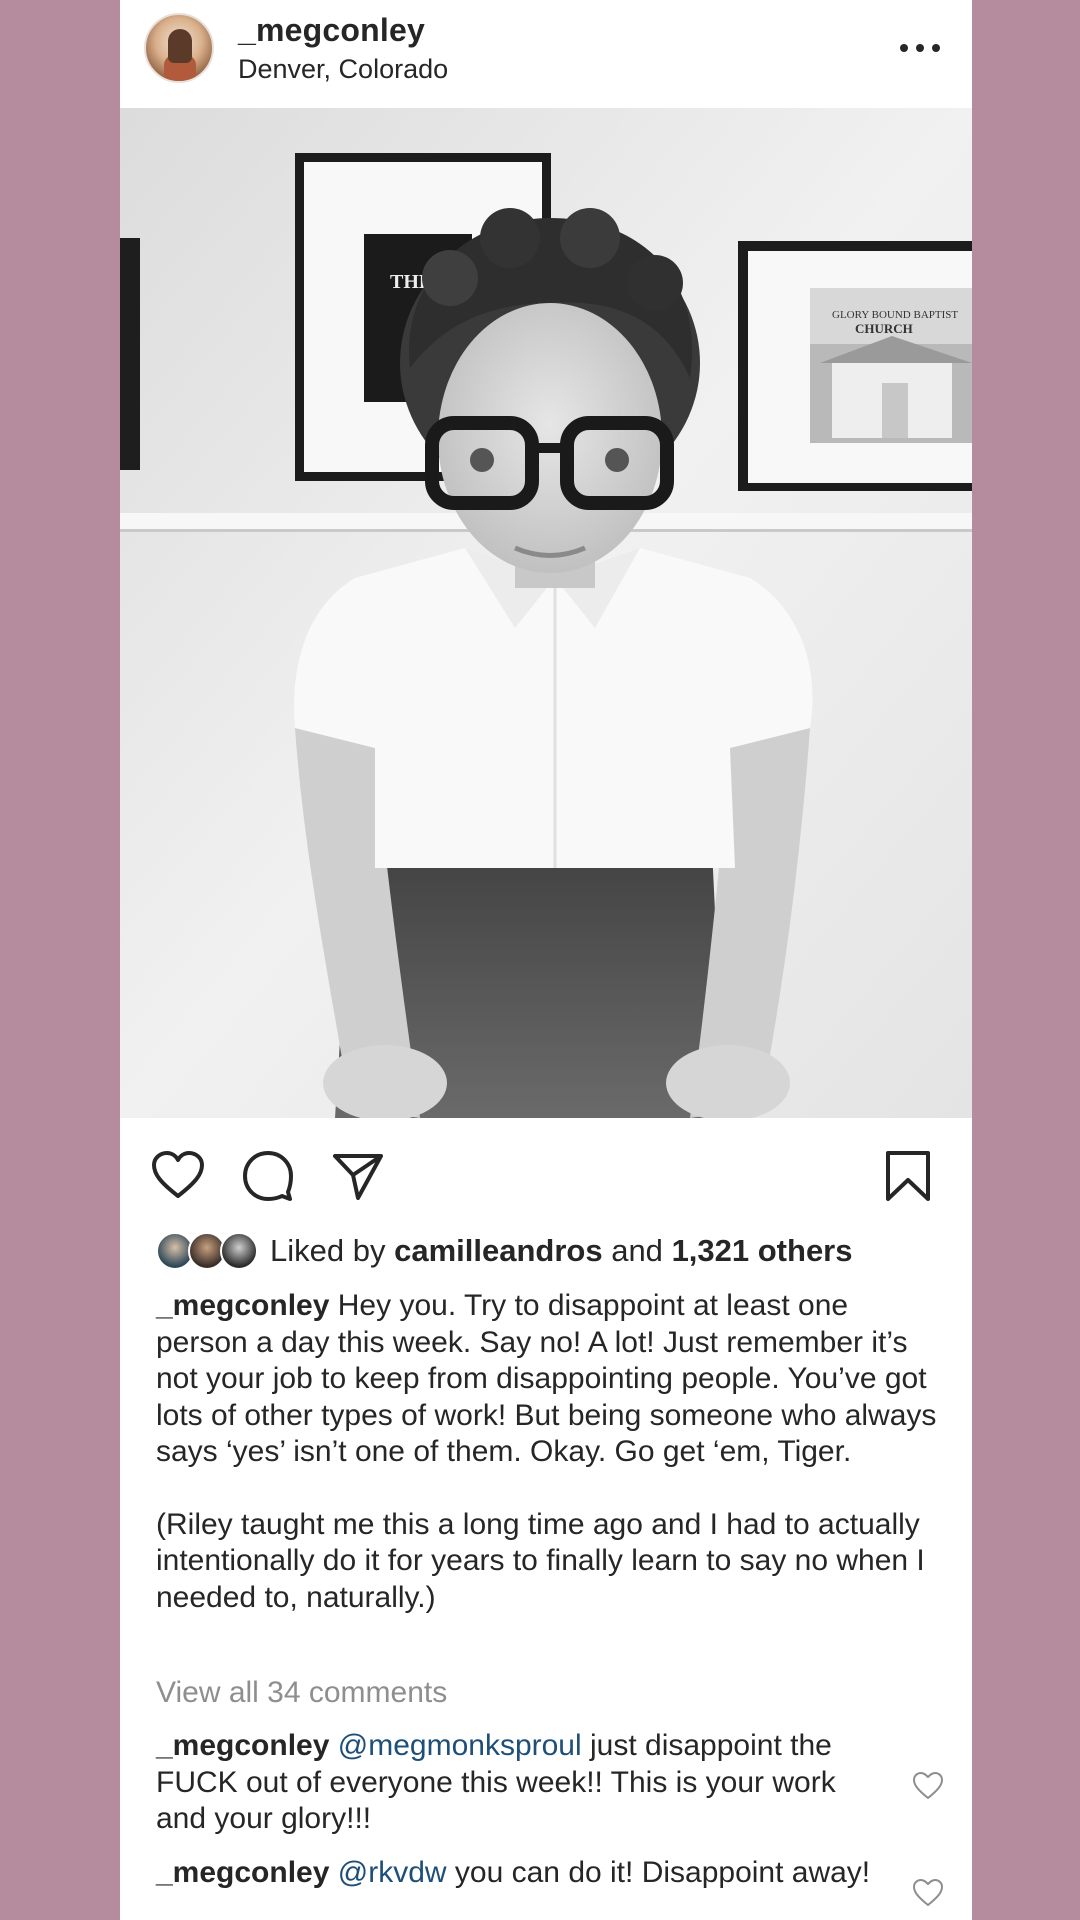  I want to click on frame-sign-right-2: CHURCH, so click(884, 328).